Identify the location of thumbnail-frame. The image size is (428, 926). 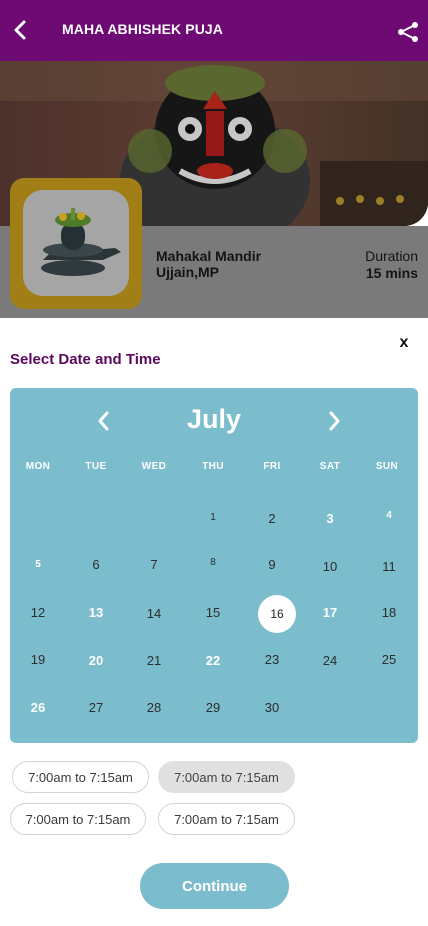
(76, 243).